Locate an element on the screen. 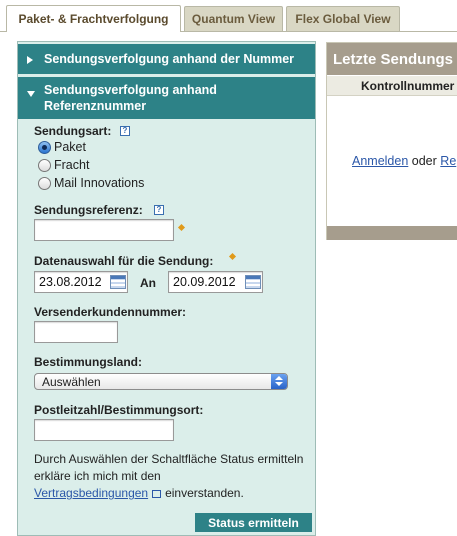  postal-code-label: Postleitzahl/Bestimmungsort: is located at coordinates (119, 410).